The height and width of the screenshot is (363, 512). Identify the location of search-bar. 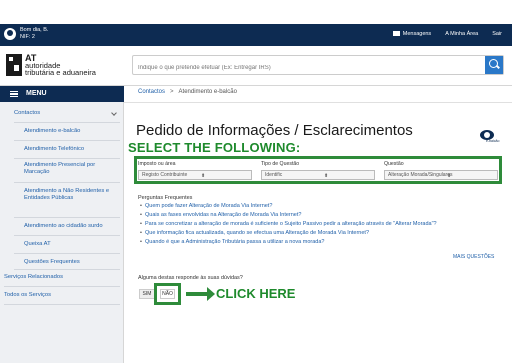
(318, 66).